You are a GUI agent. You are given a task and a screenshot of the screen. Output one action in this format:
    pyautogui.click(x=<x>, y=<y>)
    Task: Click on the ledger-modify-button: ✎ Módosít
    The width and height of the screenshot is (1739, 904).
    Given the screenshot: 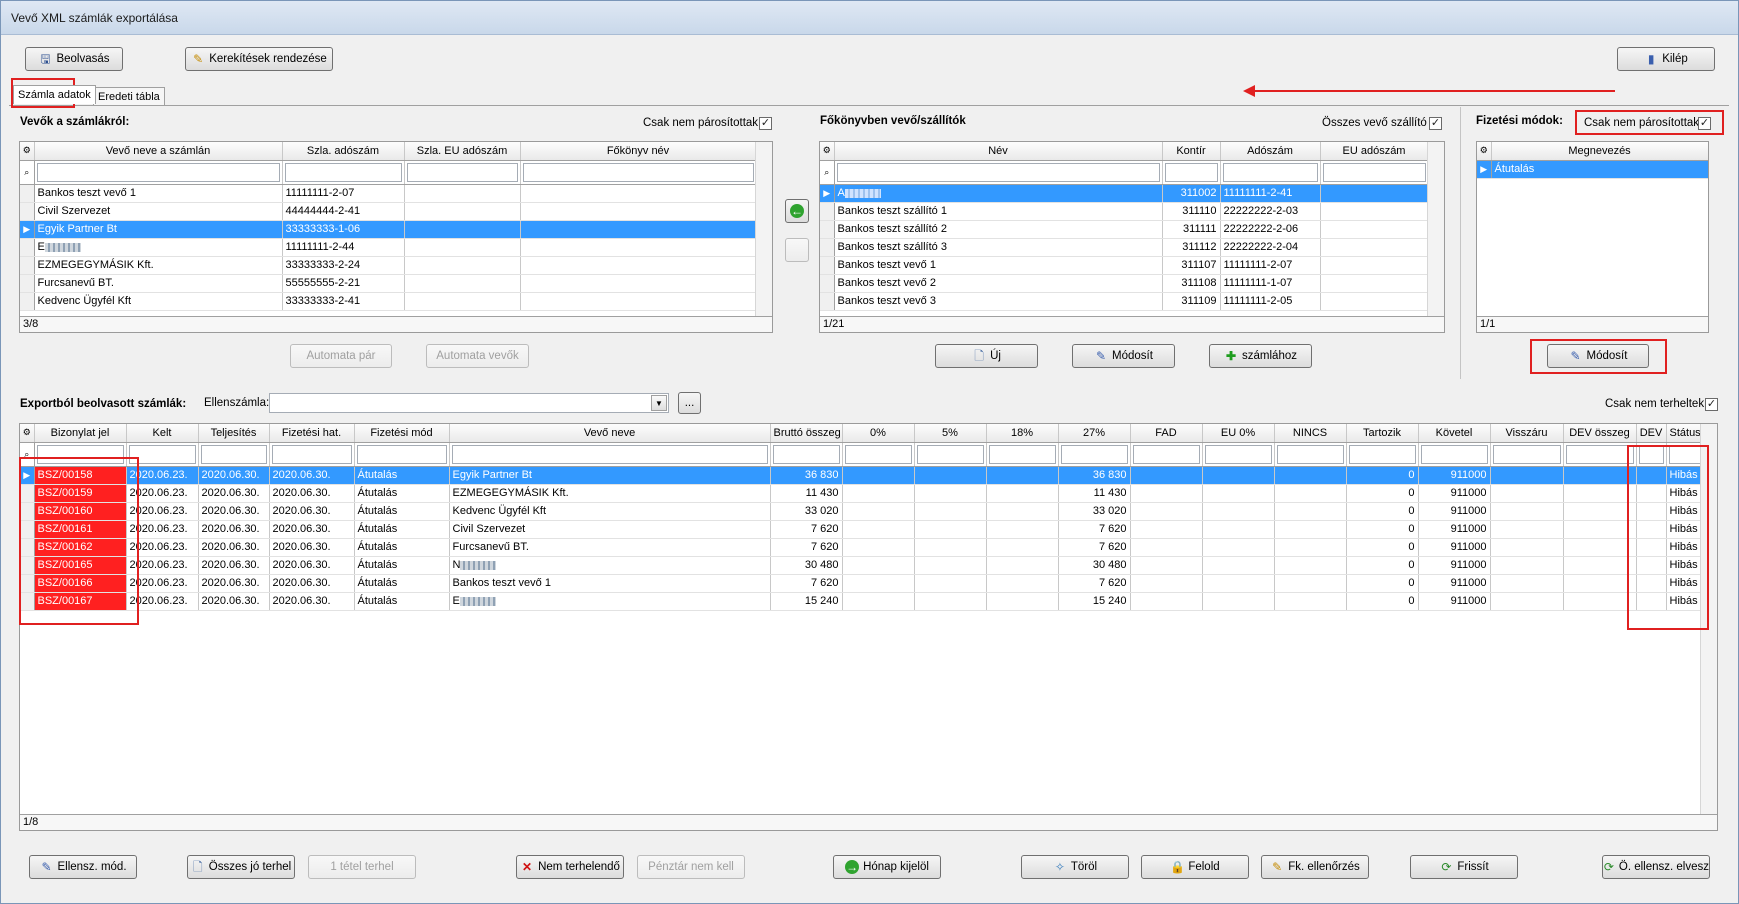 What is the action you would take?
    pyautogui.click(x=1123, y=356)
    